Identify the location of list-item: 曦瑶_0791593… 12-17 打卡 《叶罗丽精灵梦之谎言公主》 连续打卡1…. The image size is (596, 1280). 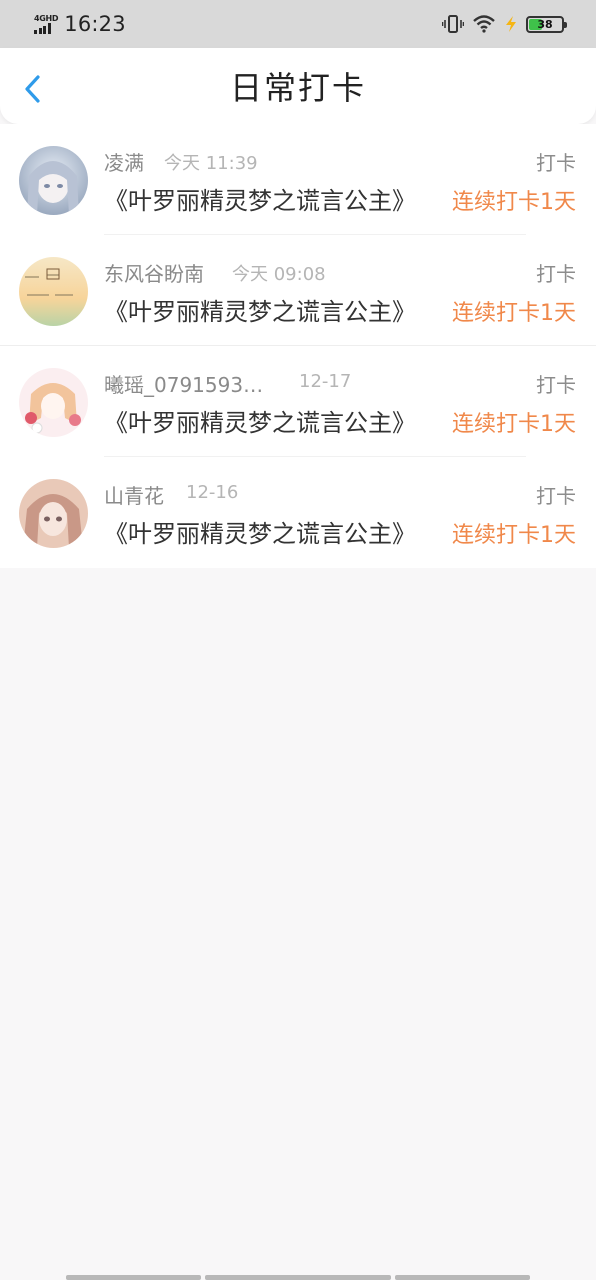
(298, 401).